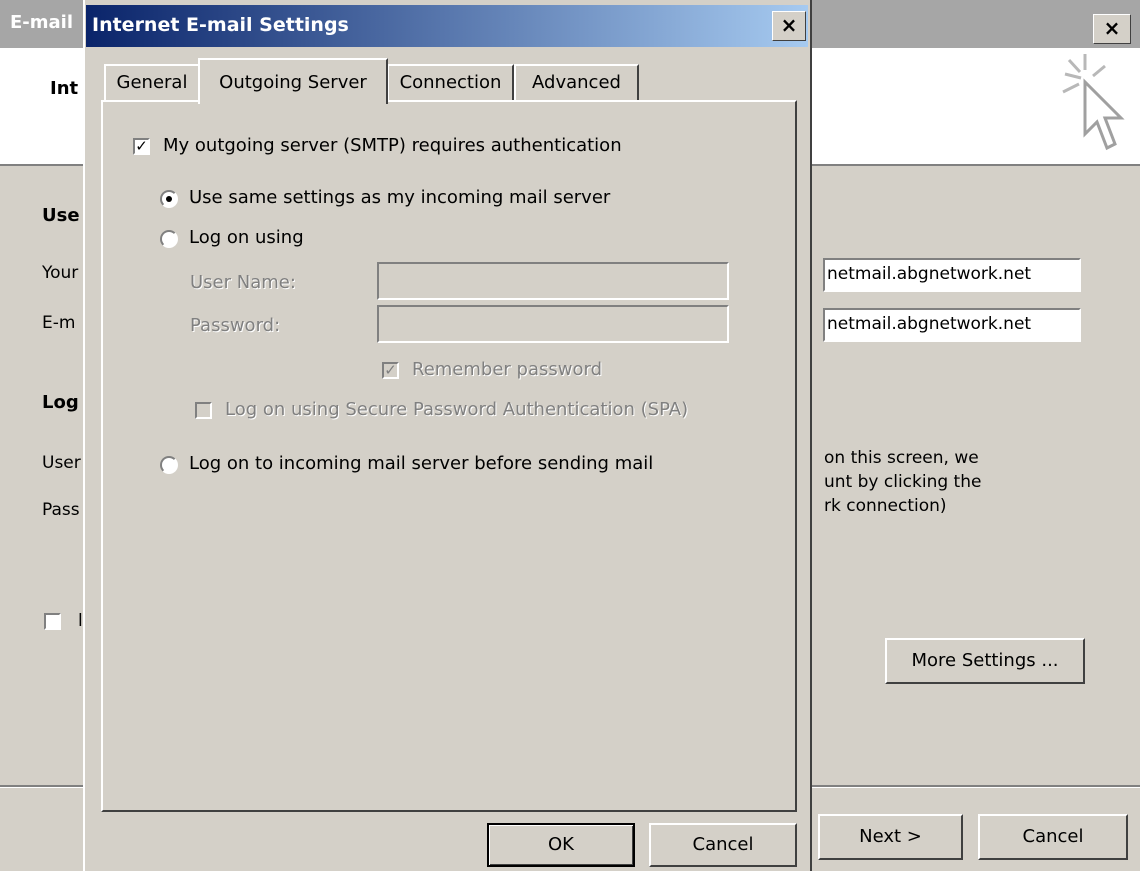  Describe the element at coordinates (293, 81) in the screenshot. I see `tab-outgoing-server: Outgoing Server` at that location.